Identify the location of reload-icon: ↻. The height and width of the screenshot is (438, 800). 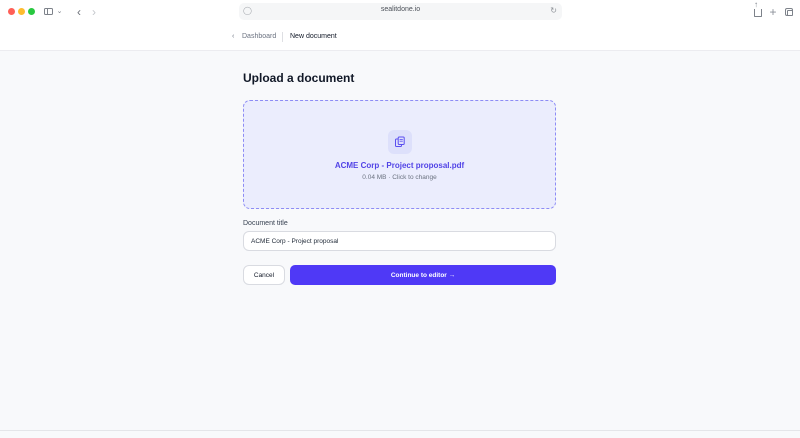
(553, 10).